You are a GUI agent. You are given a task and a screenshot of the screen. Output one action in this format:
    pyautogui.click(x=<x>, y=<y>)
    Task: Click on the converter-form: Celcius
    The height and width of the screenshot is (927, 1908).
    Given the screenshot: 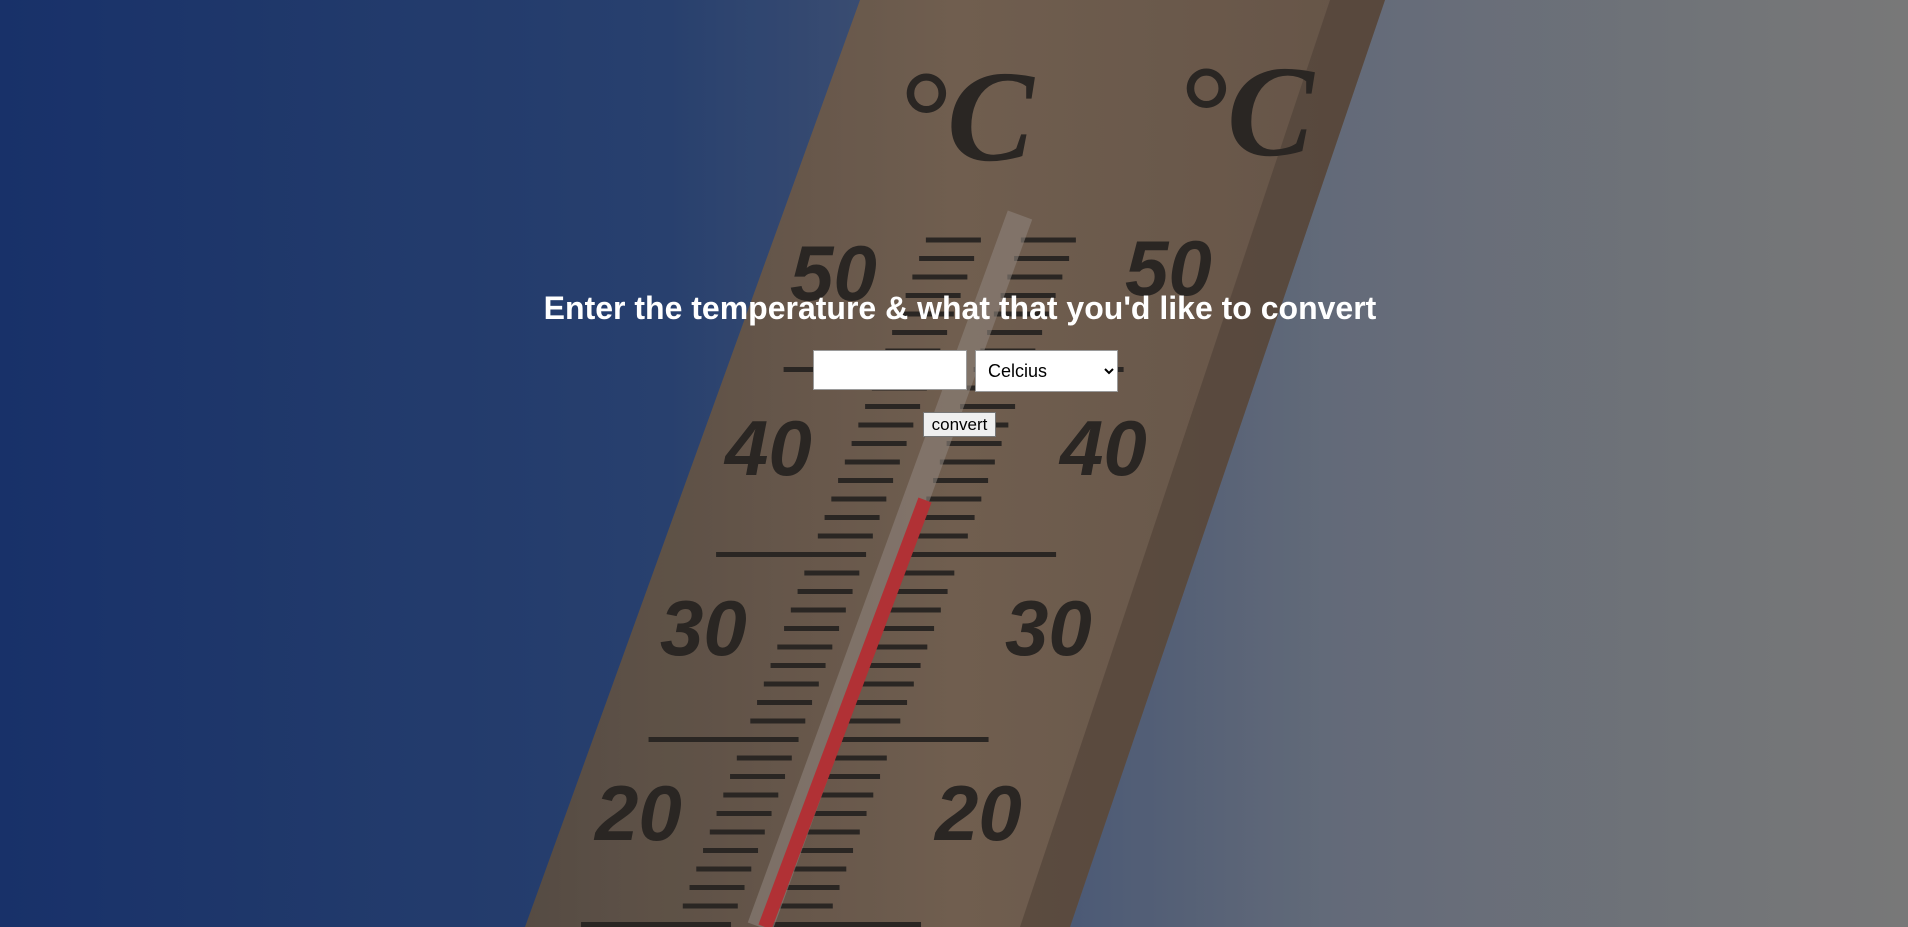 What is the action you would take?
    pyautogui.click(x=965, y=371)
    